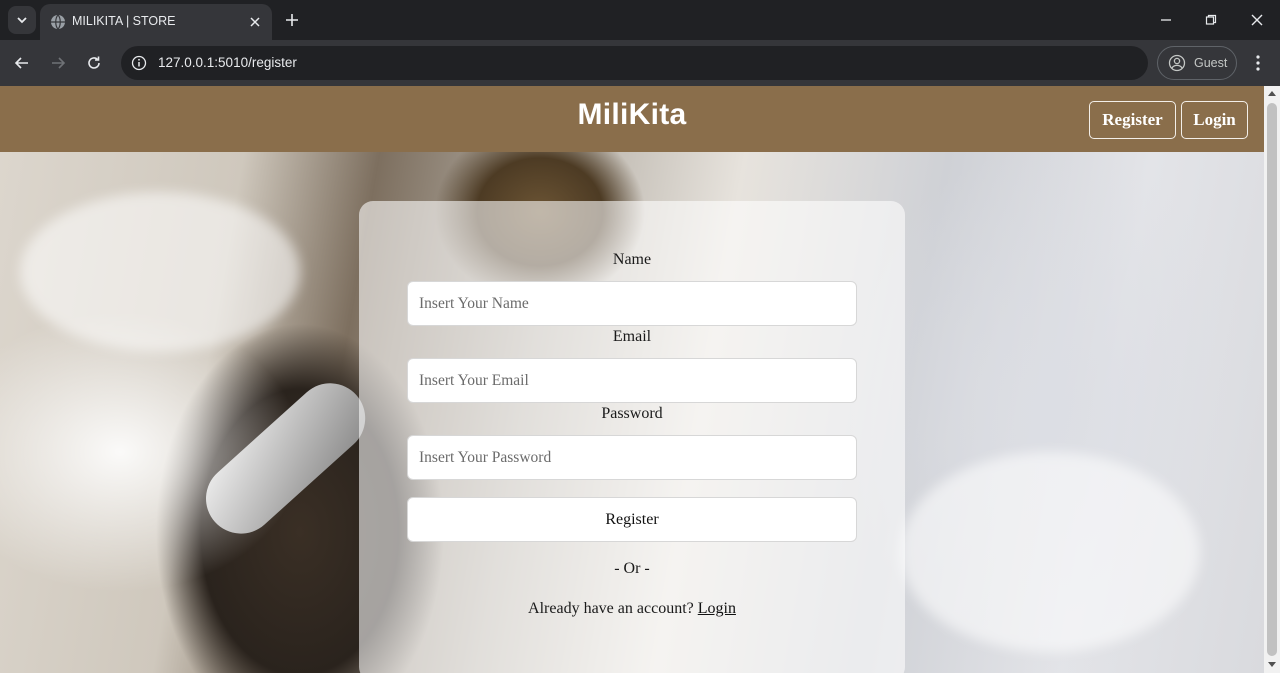 This screenshot has width=1280, height=673. I want to click on minimize-button, so click(1166, 20).